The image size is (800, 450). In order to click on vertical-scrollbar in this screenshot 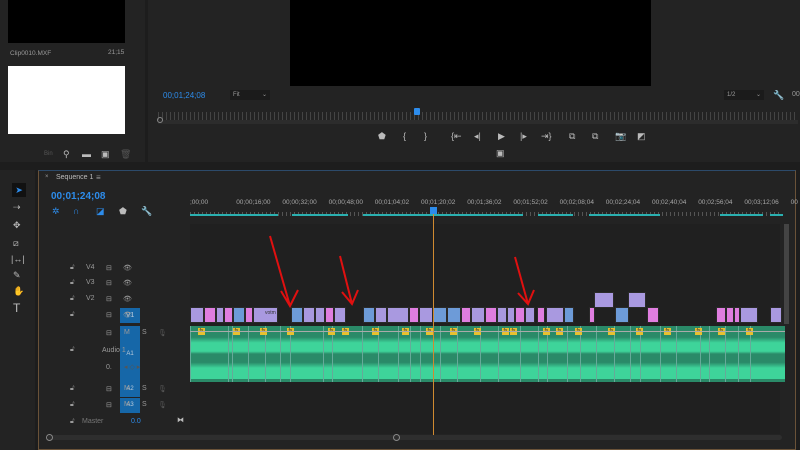, I will do `click(786, 274)`.